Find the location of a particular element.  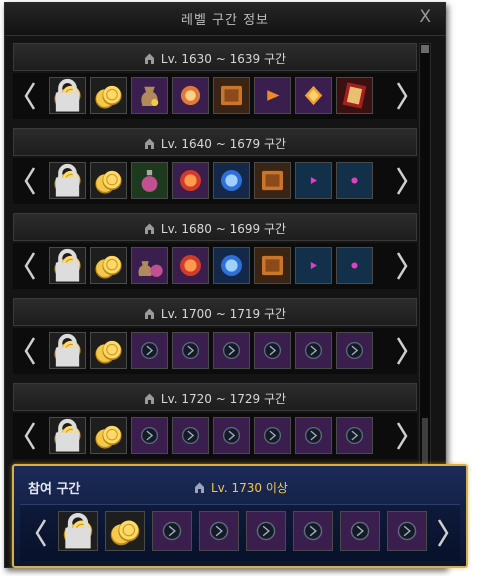

section-range-label: Lv. 1640 ~ 1679 구간 is located at coordinates (223, 144).